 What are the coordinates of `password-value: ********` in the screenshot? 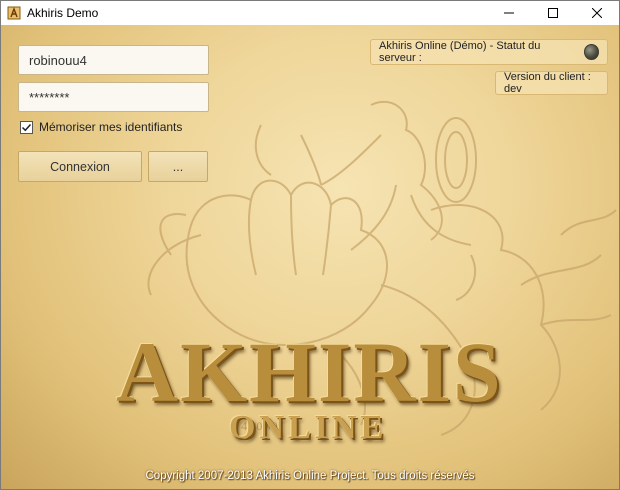 It's located at (49, 97).